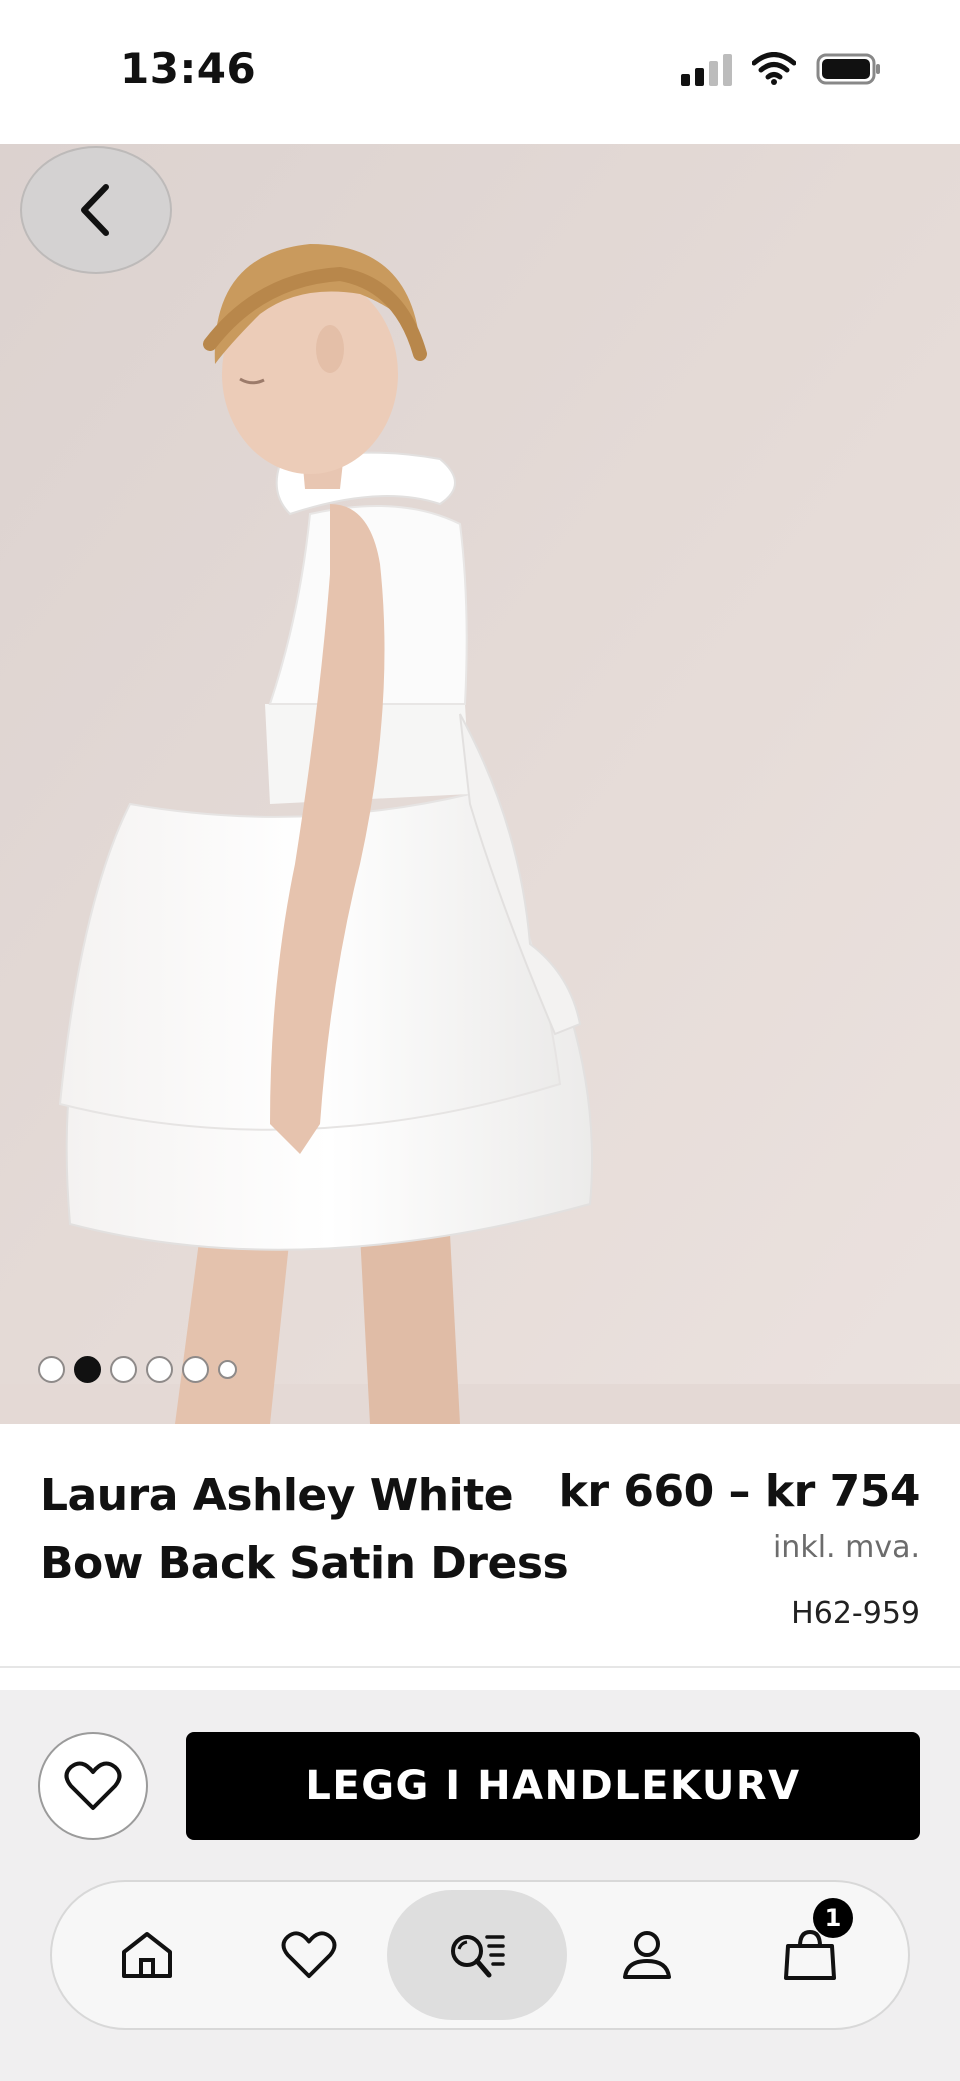  Describe the element at coordinates (833, 1918) in the screenshot. I see `cart-count-badge: 1` at that location.